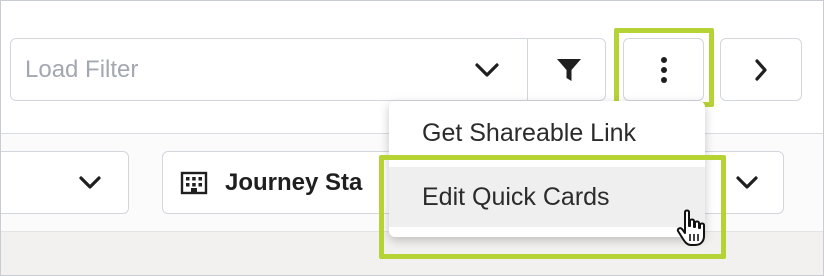 This screenshot has height=276, width=824. What do you see at coordinates (664, 67) in the screenshot?
I see `more-options-highlight` at bounding box center [664, 67].